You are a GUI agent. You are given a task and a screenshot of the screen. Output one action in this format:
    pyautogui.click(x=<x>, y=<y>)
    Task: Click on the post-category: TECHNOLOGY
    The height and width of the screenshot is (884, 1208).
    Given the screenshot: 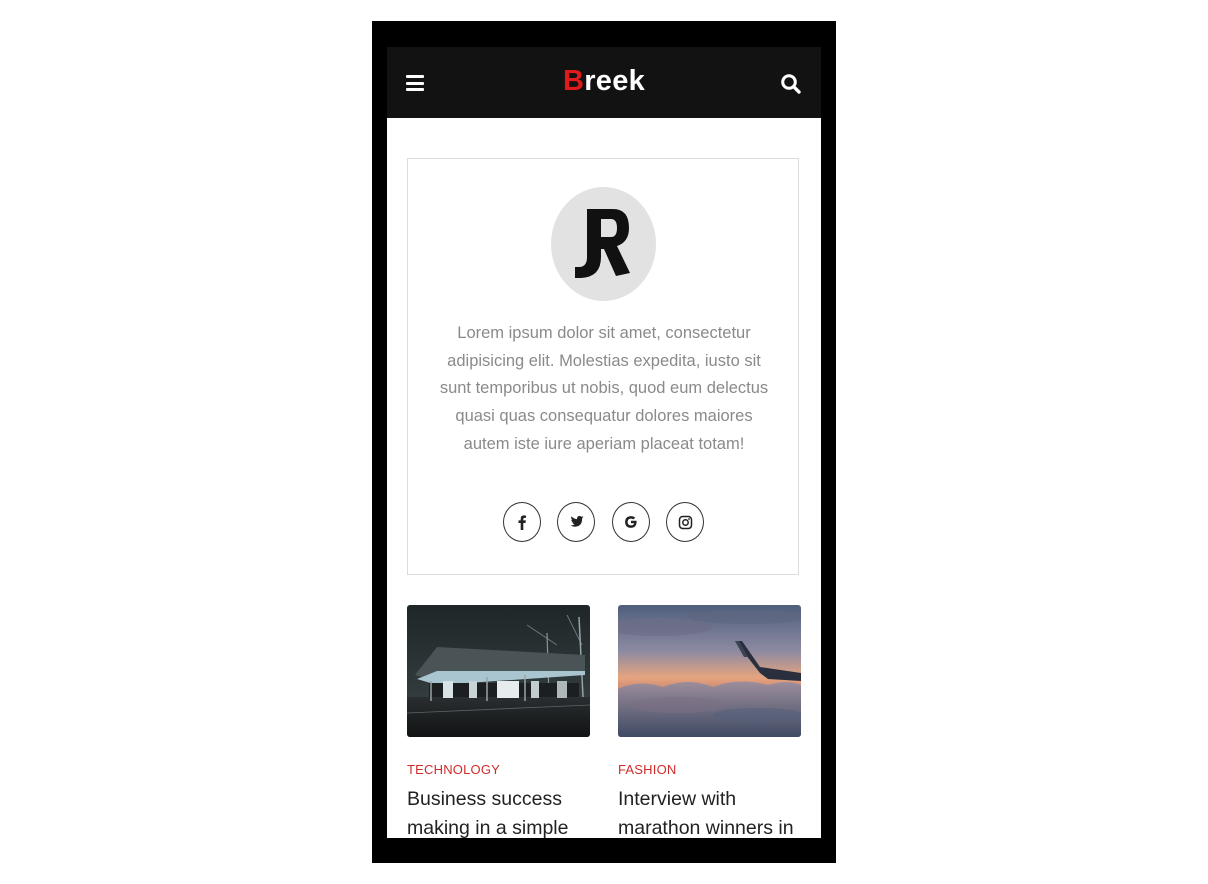 What is the action you would take?
    pyautogui.click(x=498, y=769)
    